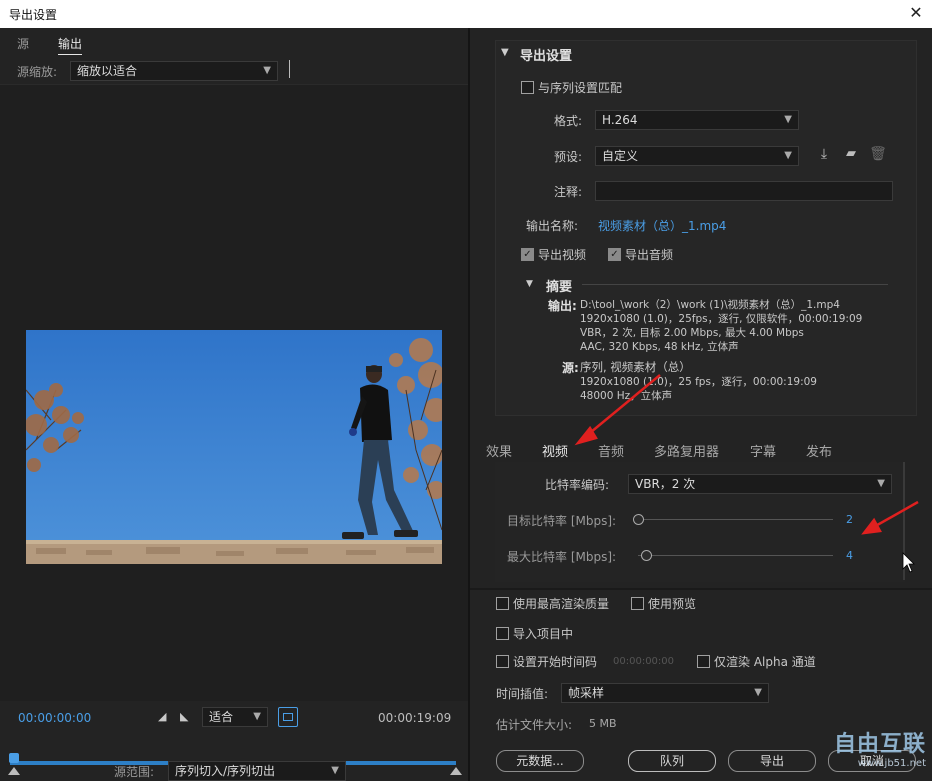 This screenshot has width=932, height=781. Describe the element at coordinates (908, 562) in the screenshot. I see `mouse-cursor-icon` at that location.